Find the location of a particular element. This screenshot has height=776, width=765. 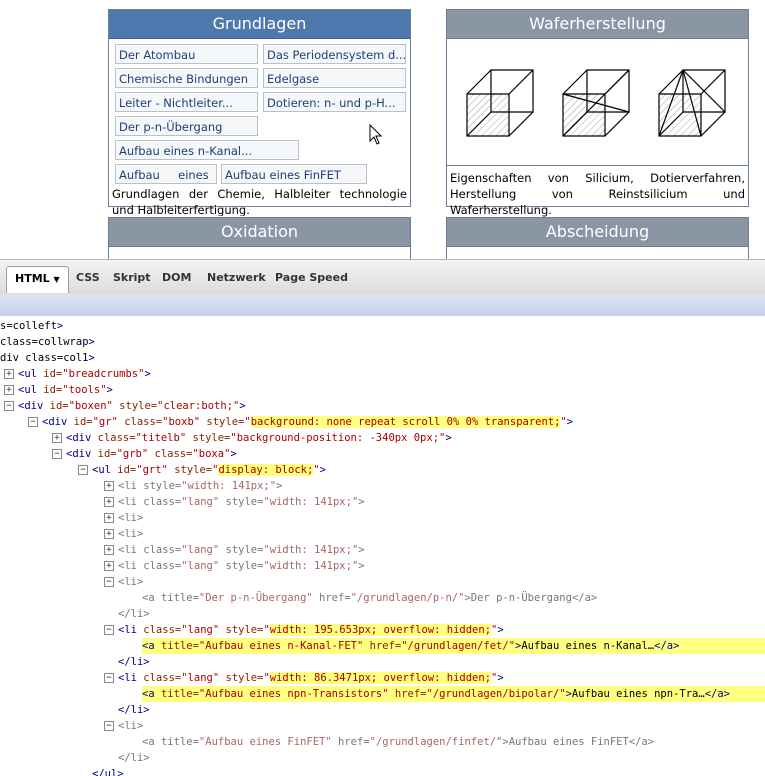

tab-page-speed: Page Speed is located at coordinates (311, 278).